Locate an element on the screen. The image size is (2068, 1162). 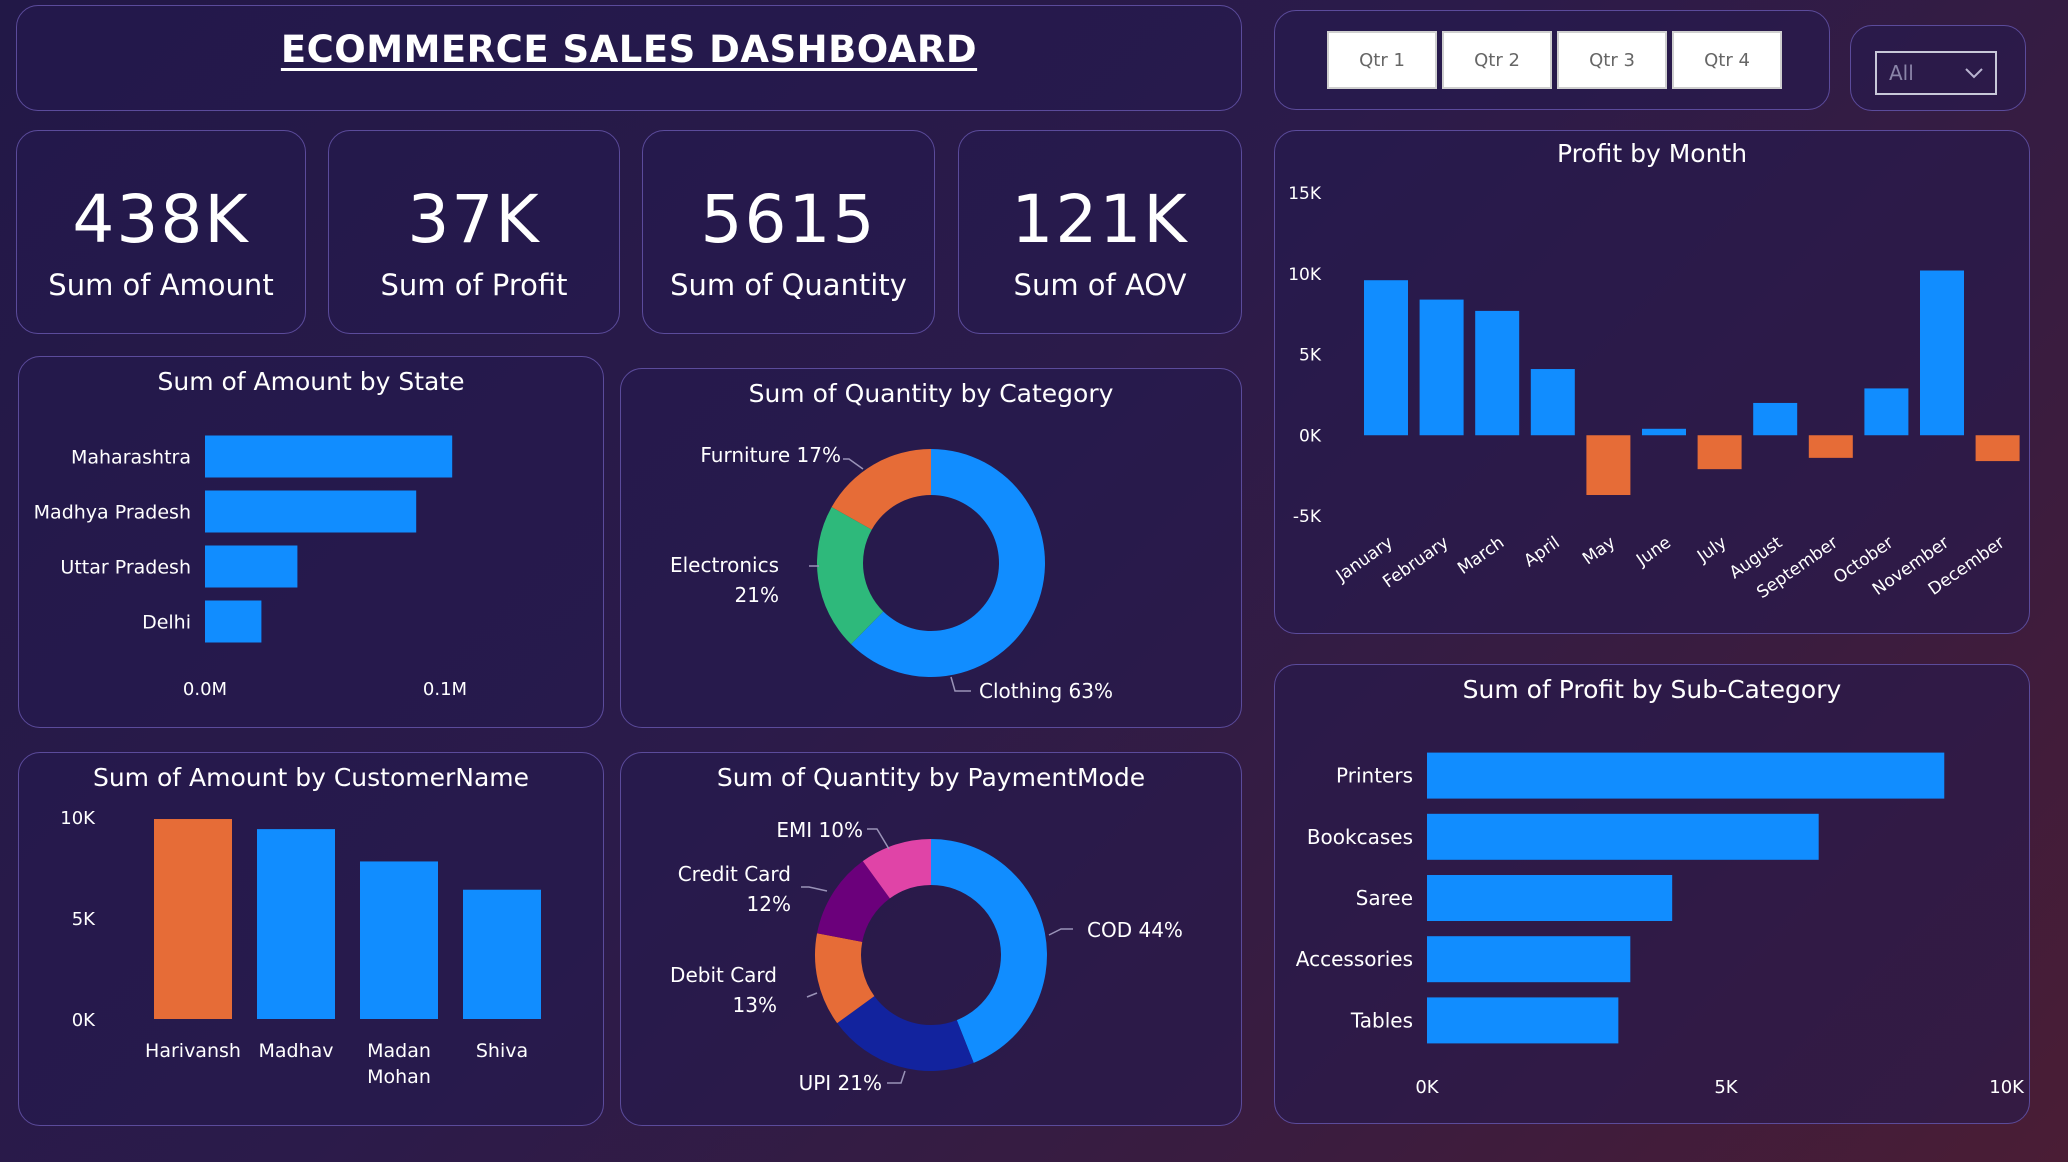
slice-label-cod: COD 44% is located at coordinates (1135, 930).